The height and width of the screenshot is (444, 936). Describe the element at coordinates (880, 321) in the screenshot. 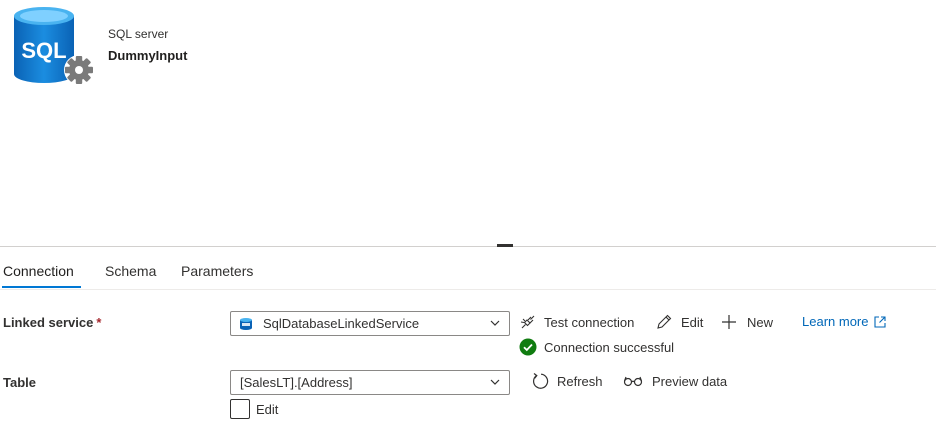

I see `external-link-icon` at that location.